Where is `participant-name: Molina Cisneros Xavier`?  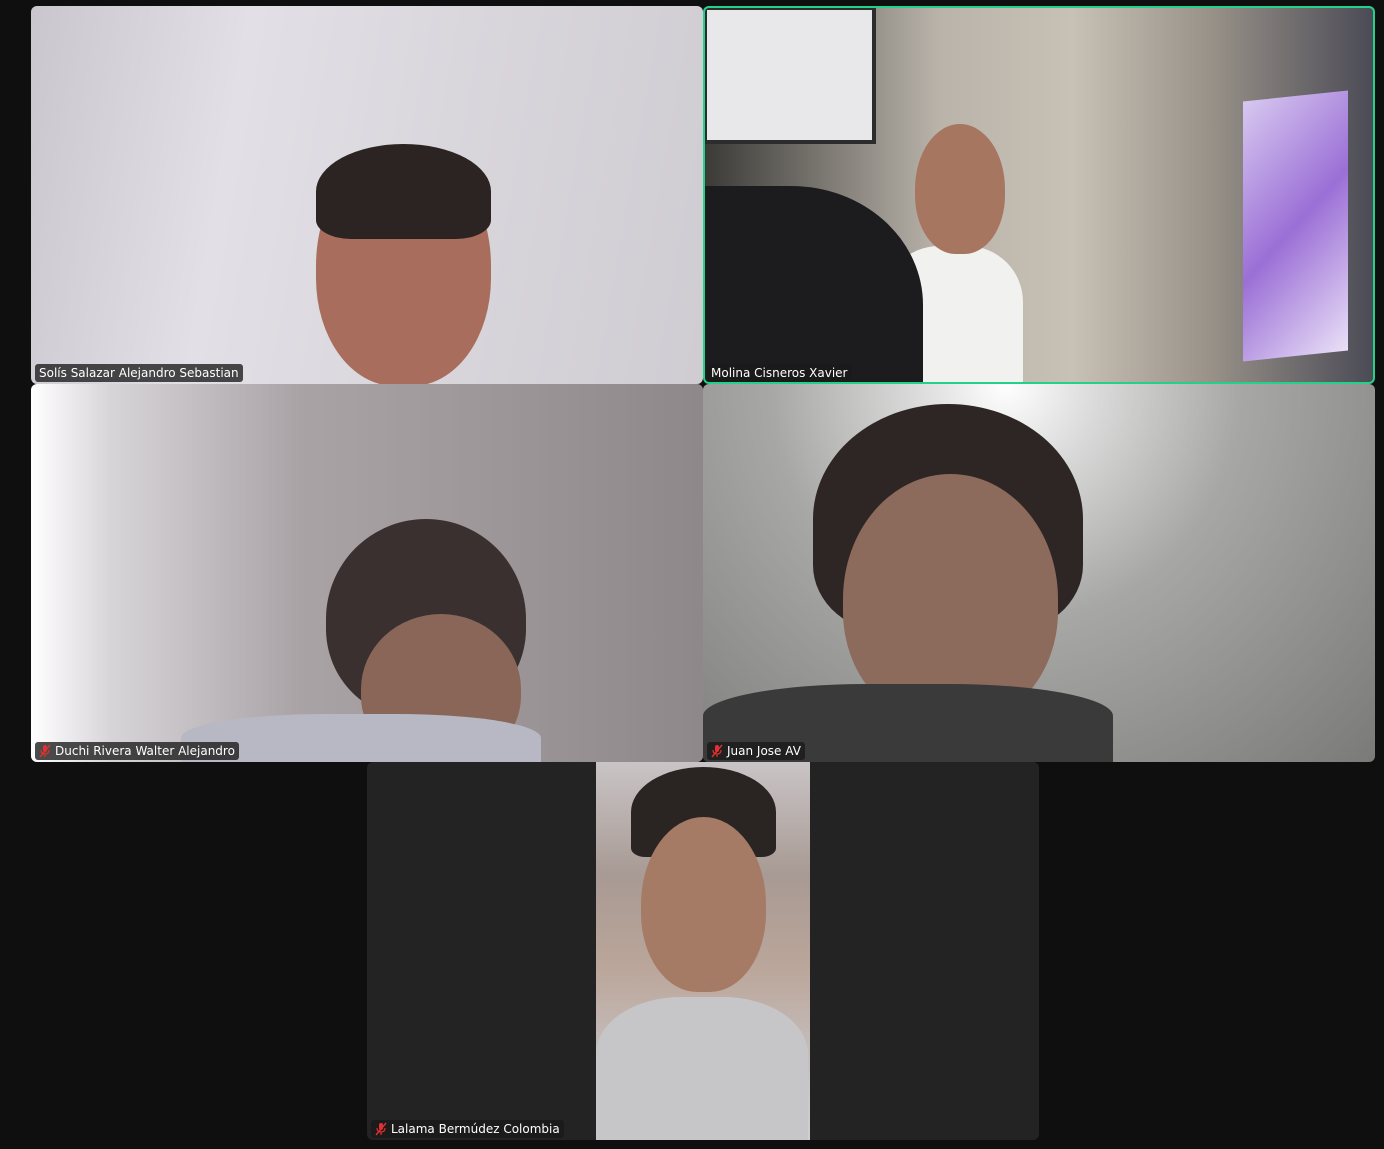
participant-name: Molina Cisneros Xavier is located at coordinates (779, 373).